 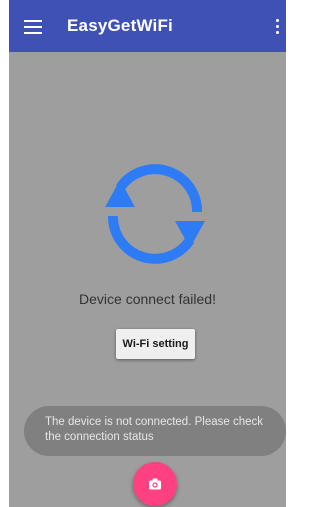 What do you see at coordinates (147, 299) in the screenshot?
I see `connection-status-text: Device connect failed!` at bounding box center [147, 299].